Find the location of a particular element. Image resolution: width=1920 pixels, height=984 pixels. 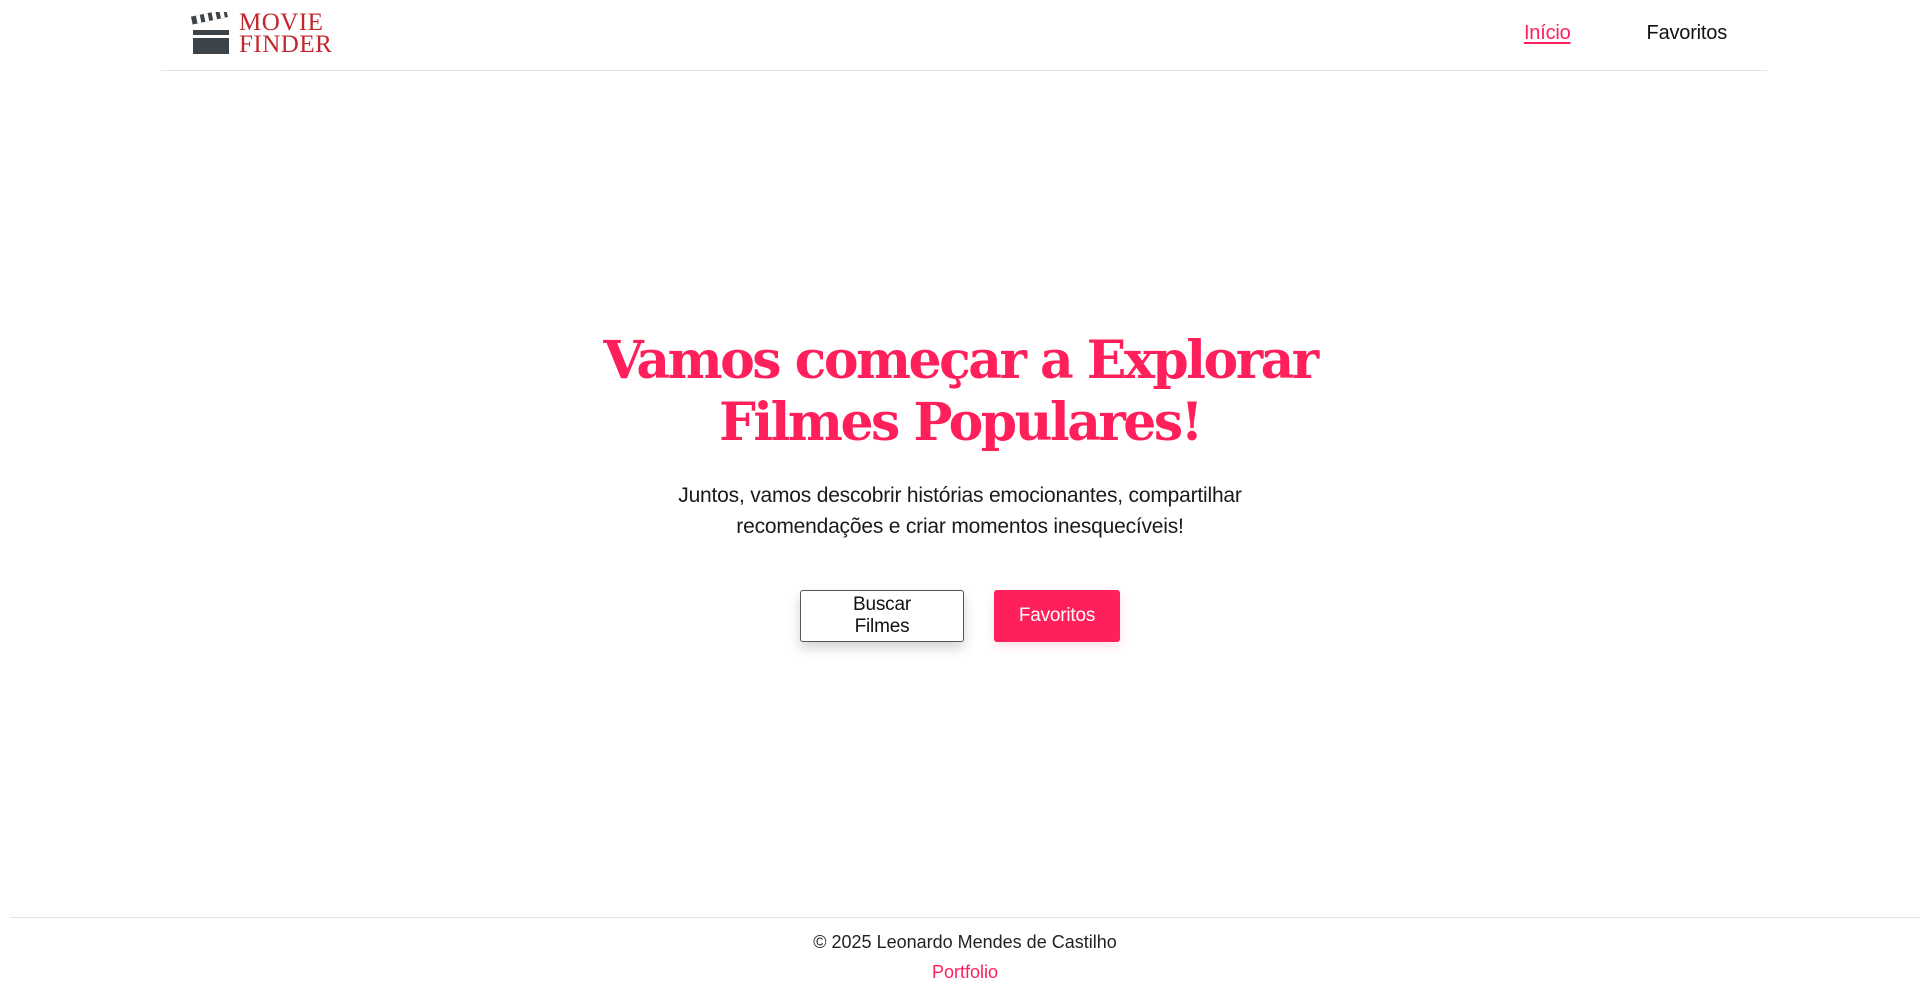

nav-link-home: Início is located at coordinates (1547, 33).